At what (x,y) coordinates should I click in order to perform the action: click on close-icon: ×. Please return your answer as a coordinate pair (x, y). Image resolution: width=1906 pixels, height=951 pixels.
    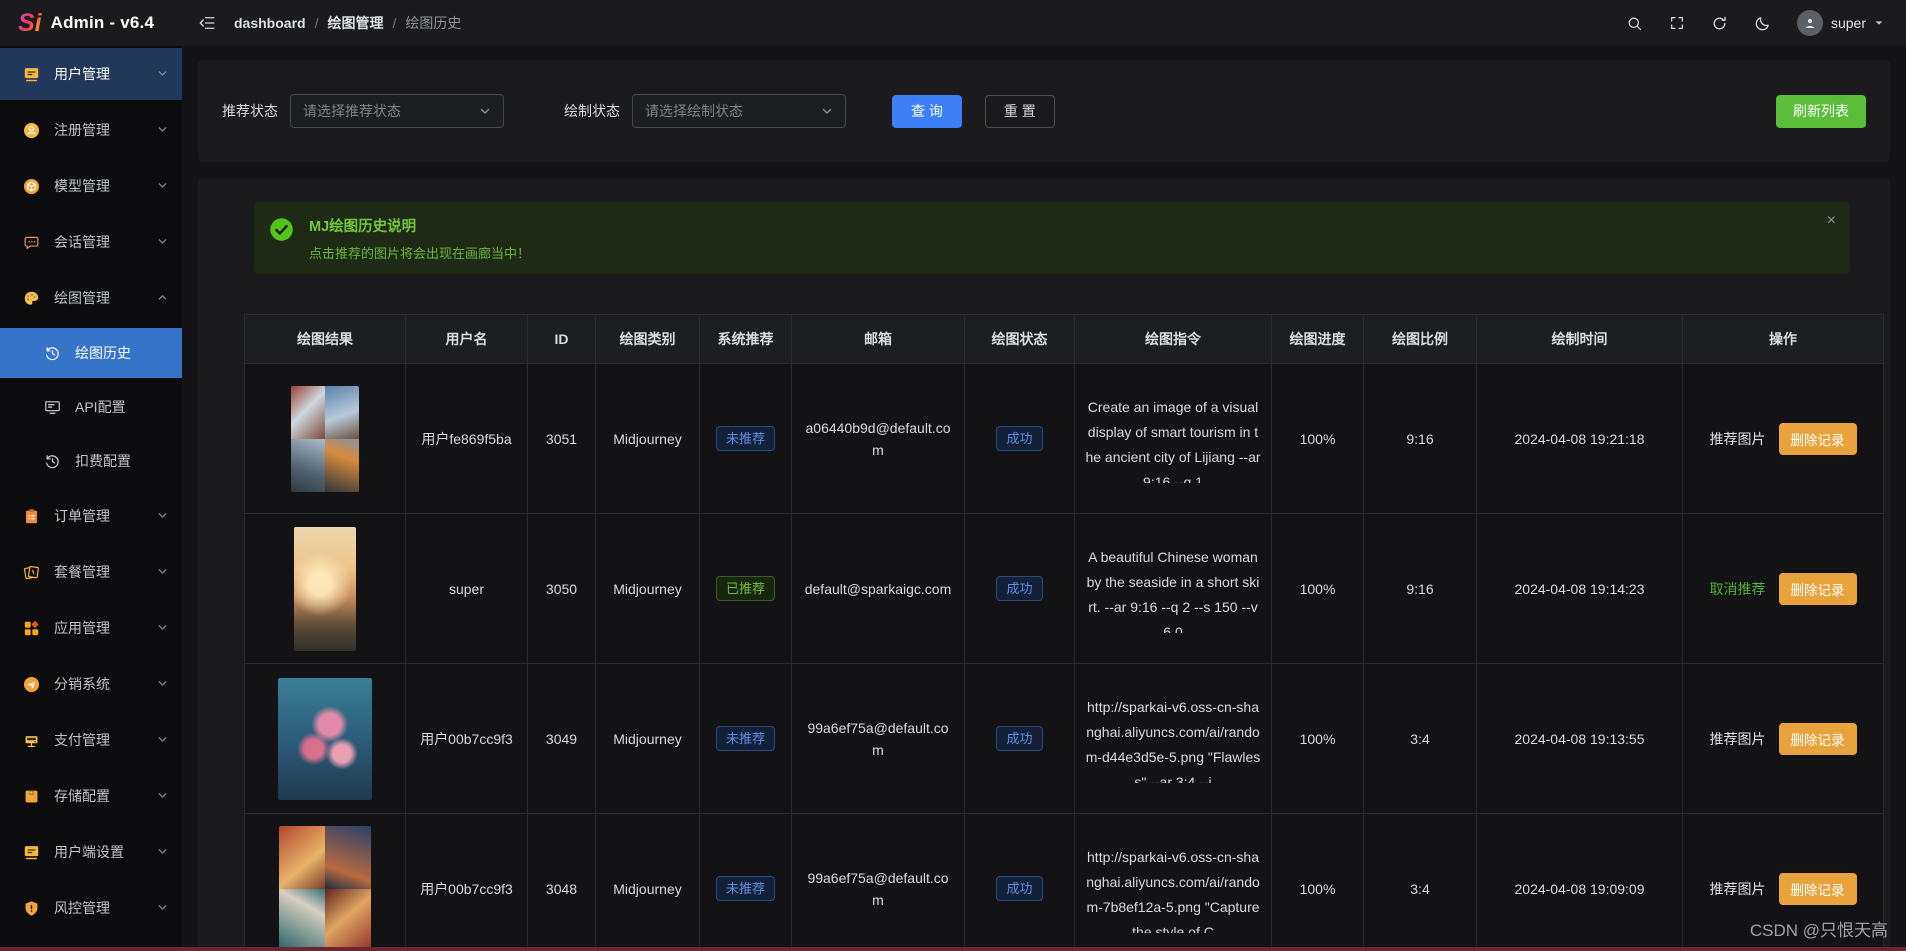
    Looking at the image, I should click on (1831, 221).